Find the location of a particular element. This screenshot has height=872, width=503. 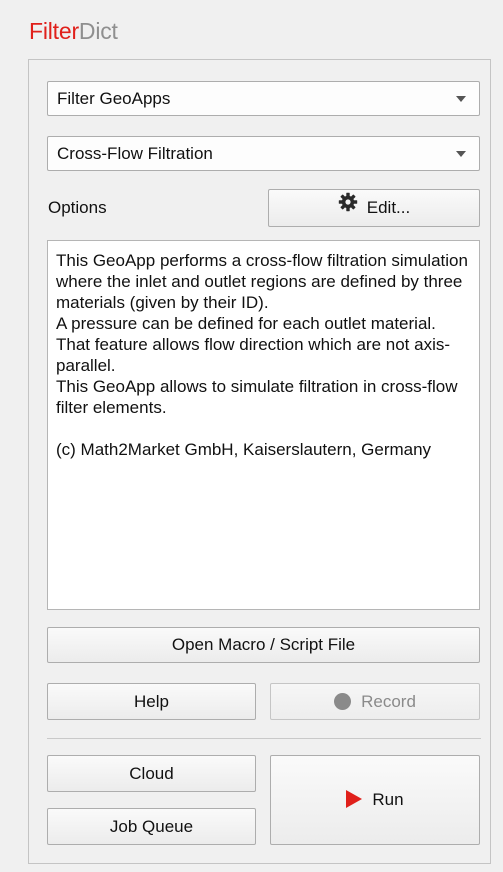

run-button: Run is located at coordinates (375, 800).